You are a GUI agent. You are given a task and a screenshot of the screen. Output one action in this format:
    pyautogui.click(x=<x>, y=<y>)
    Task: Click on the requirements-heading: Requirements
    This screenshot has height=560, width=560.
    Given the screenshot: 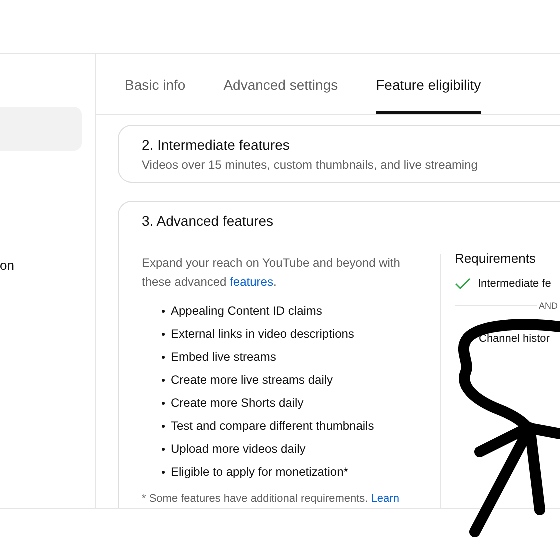 What is the action you would take?
    pyautogui.click(x=496, y=258)
    